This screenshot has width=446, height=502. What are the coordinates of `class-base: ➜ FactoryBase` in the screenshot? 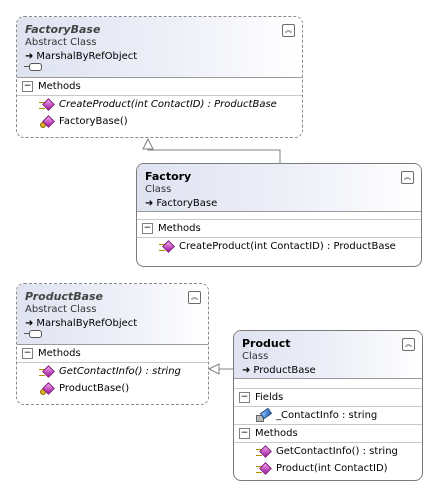 It's located at (279, 203).